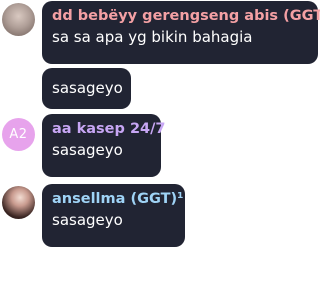  I want to click on avatar-aa-kasep: A2, so click(18, 134).